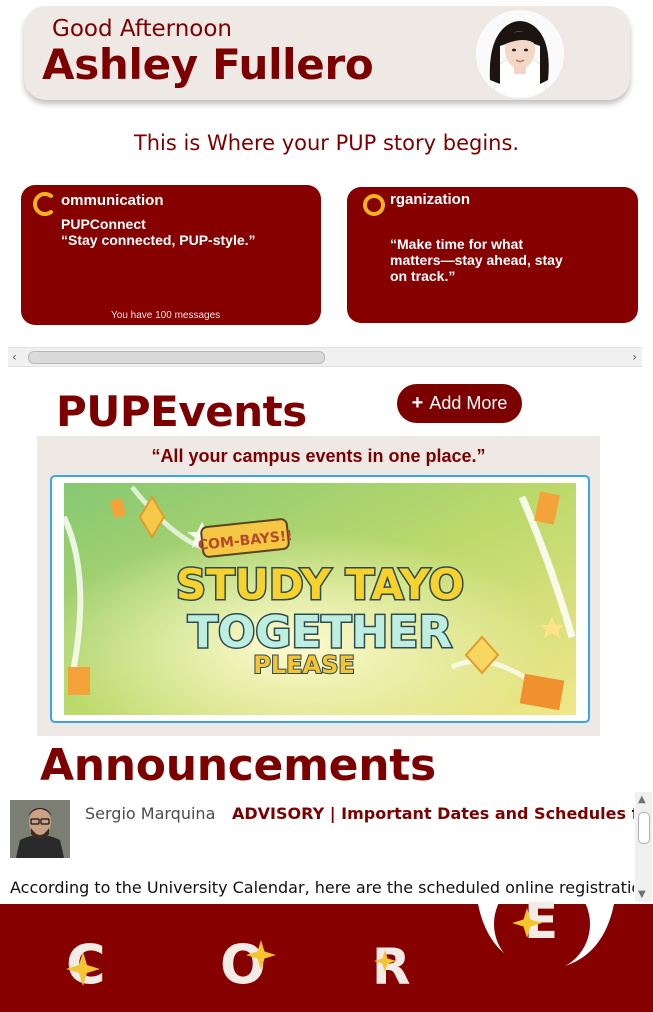 This screenshot has width=653, height=1012. I want to click on events-title: PUPEvents, so click(181, 411).